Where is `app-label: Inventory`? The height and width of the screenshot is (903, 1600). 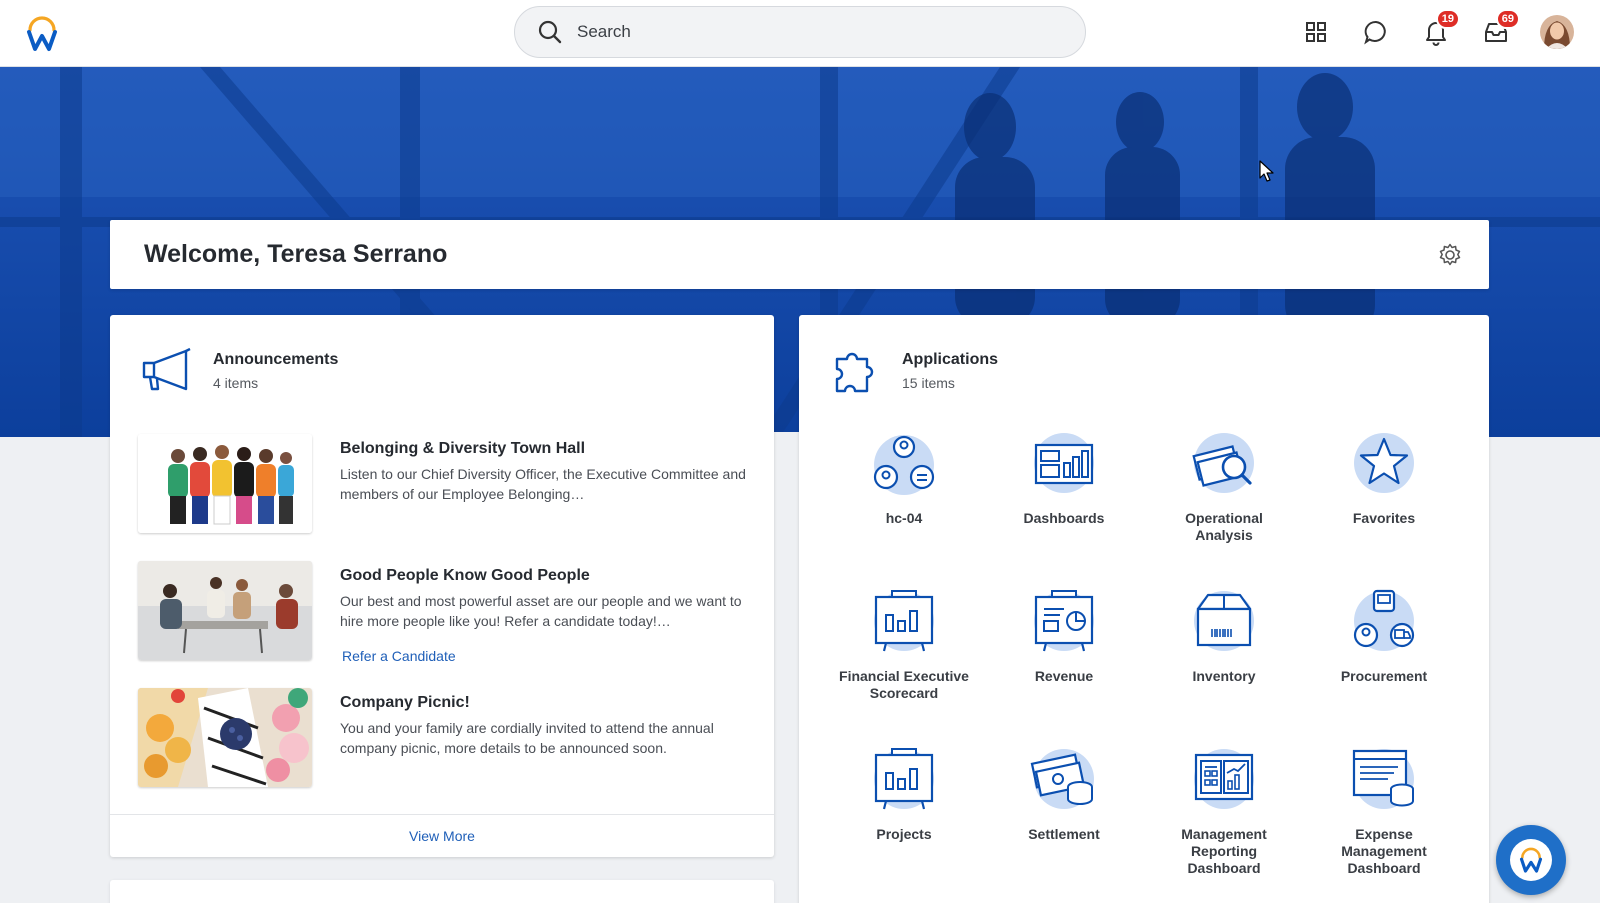 app-label: Inventory is located at coordinates (1224, 676).